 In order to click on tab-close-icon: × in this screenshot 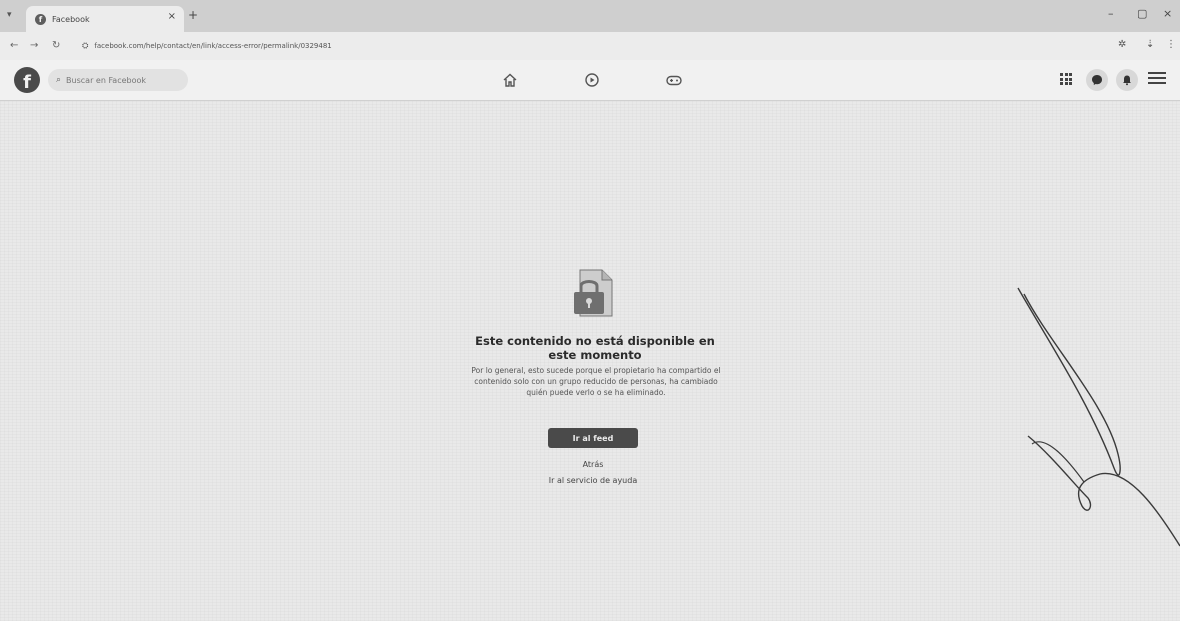, I will do `click(172, 16)`.